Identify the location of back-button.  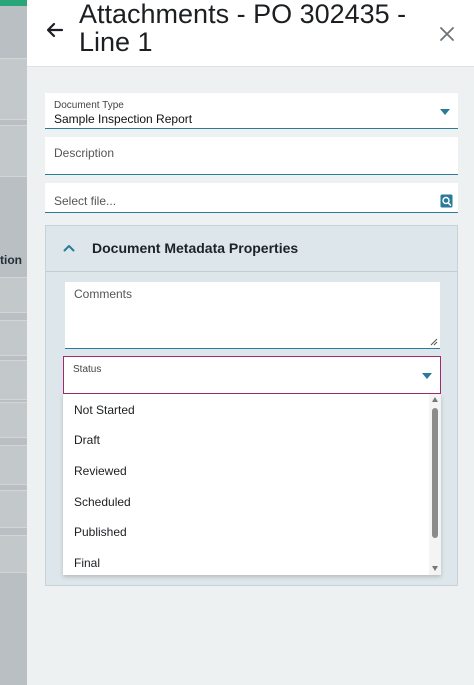
(55, 30).